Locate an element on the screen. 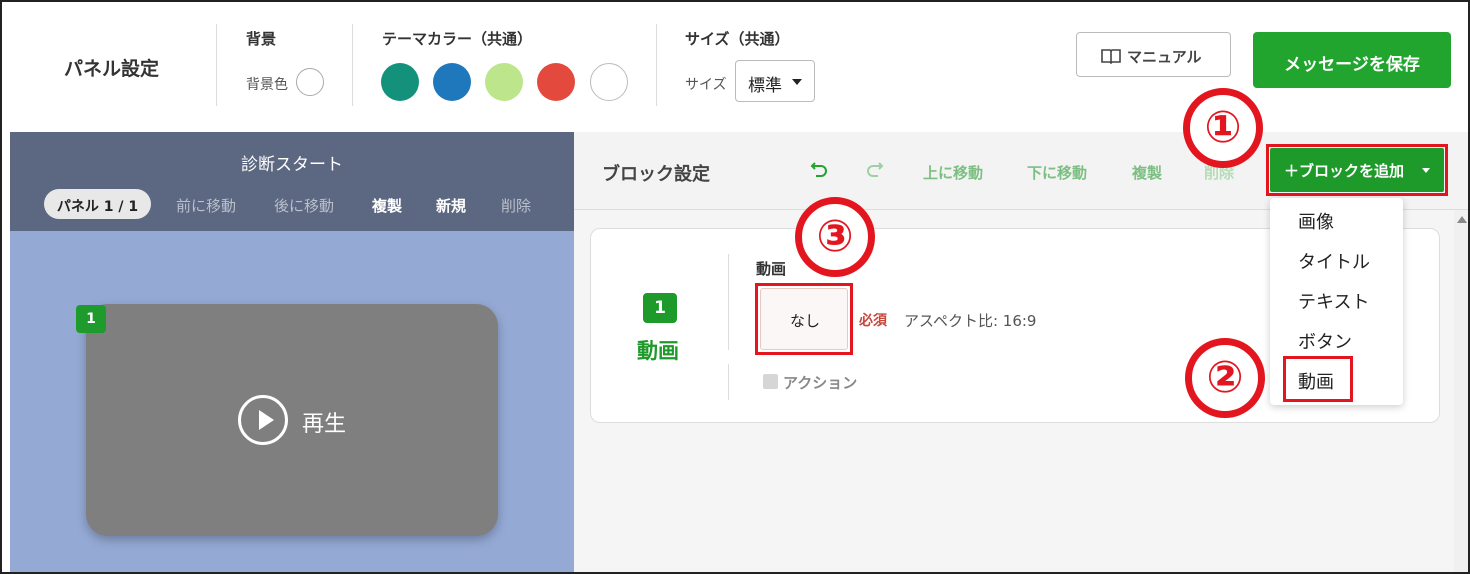 This screenshot has height=574, width=1470. video-preview: 再生 is located at coordinates (292, 420).